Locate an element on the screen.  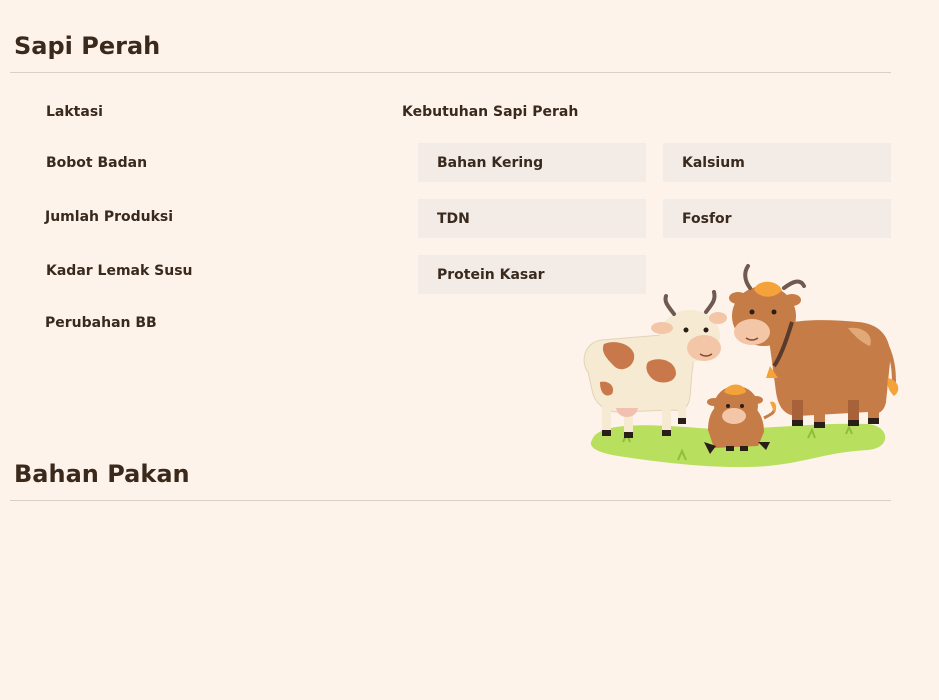
bobot-badan-label: Bobot Badan is located at coordinates (97, 163).